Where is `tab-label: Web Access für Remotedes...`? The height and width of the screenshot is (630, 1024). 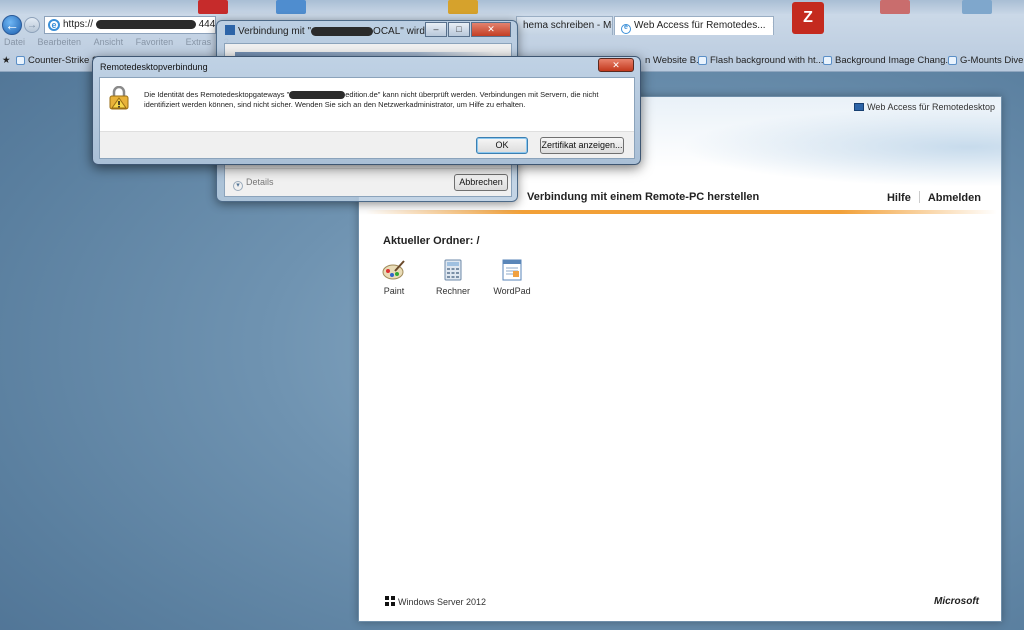 tab-label: Web Access für Remotedes... is located at coordinates (700, 25).